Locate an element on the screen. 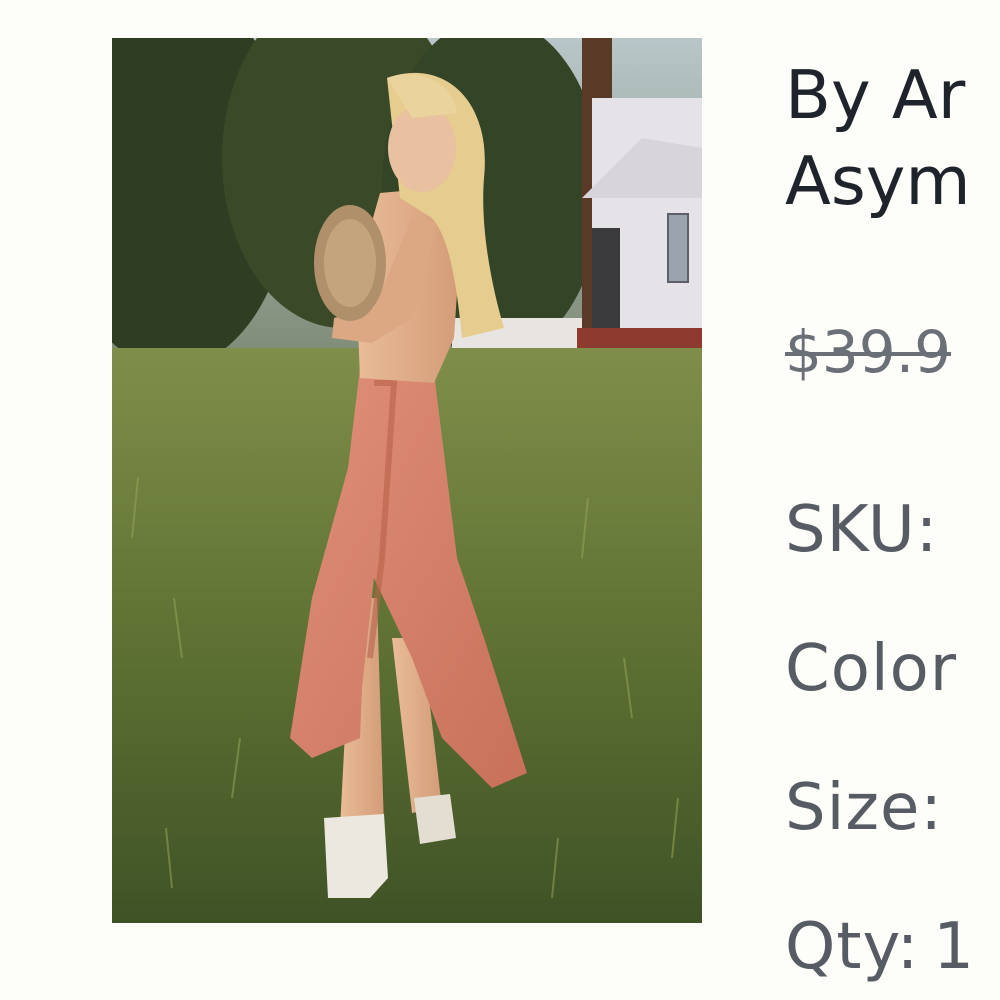 The width and height of the screenshot is (1000, 1000). qty-value: 1 is located at coordinates (954, 947).